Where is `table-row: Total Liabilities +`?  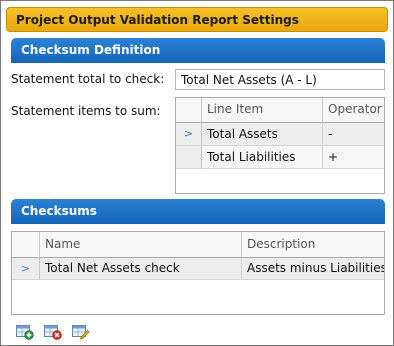 table-row: Total Liabilities + is located at coordinates (280, 157).